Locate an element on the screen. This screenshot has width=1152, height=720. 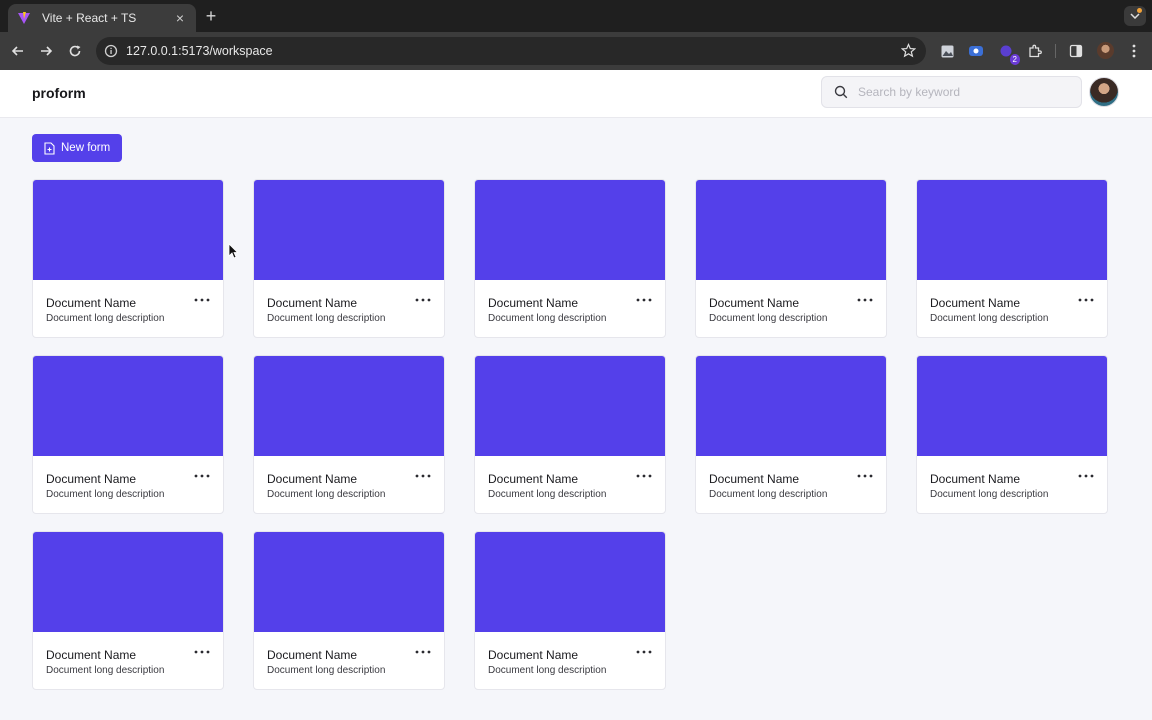
search-input is located at coordinates (958, 92).